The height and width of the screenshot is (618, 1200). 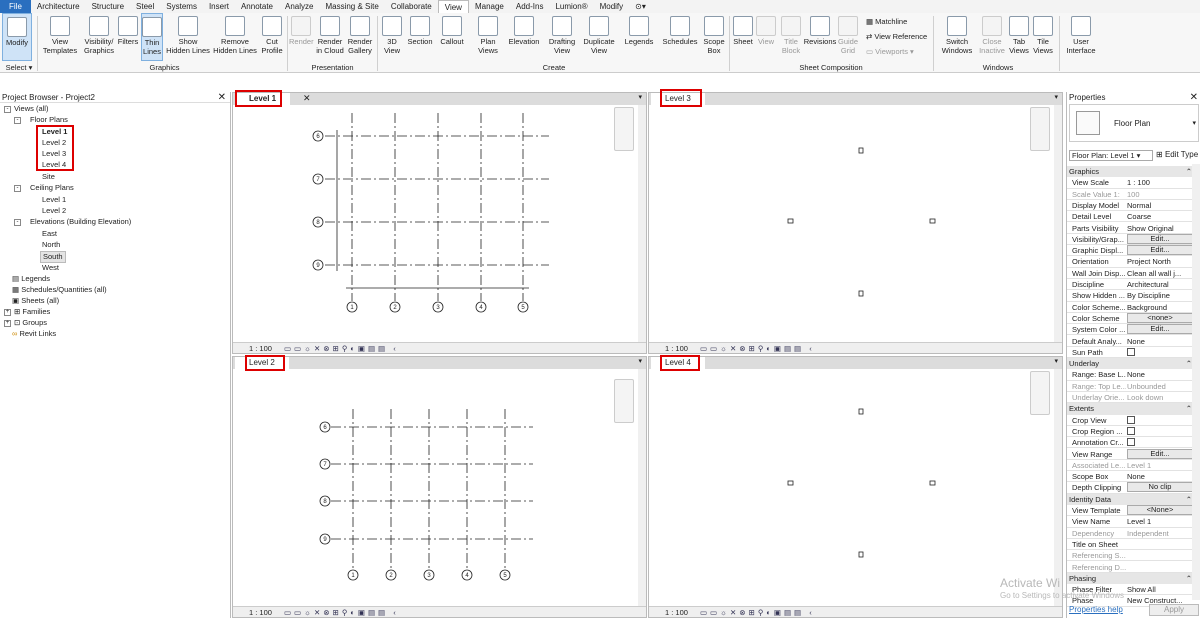 What do you see at coordinates (299, 6) in the screenshot?
I see `menu-analyze: Analyze` at bounding box center [299, 6].